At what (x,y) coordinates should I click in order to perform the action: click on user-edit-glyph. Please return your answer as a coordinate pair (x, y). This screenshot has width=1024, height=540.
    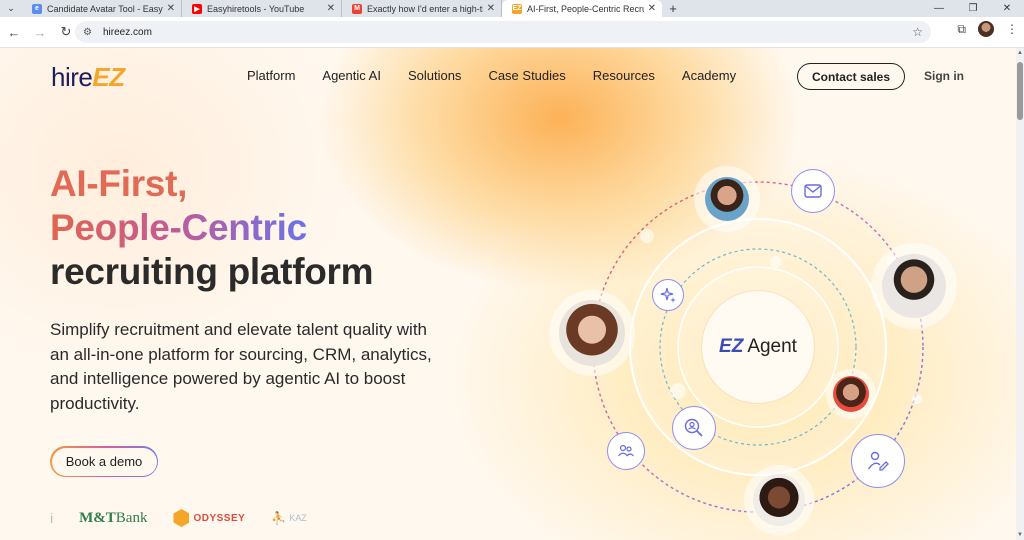
    Looking at the image, I should click on (878, 461).